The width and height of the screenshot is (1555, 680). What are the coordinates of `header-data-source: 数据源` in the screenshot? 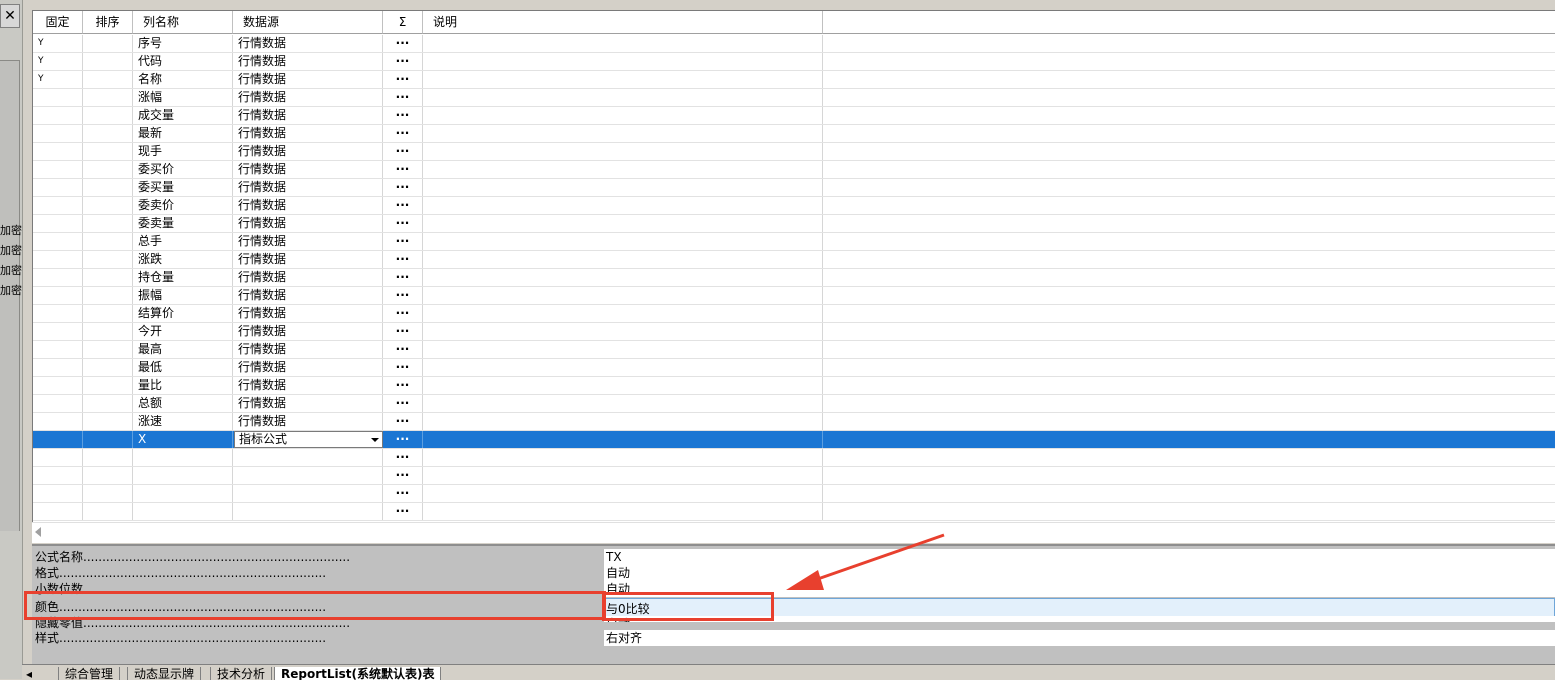 It's located at (308, 22).